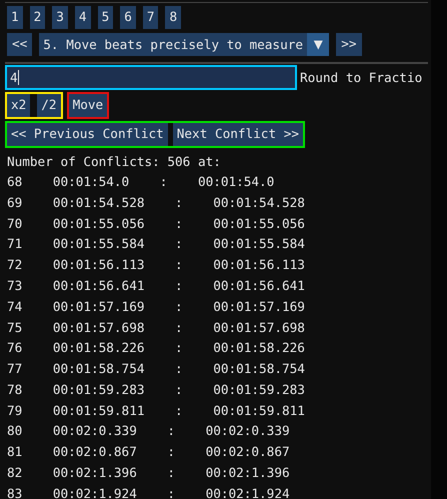  What do you see at coordinates (259, 369) in the screenshot?
I see `end-time: 00:01:58.754` at bounding box center [259, 369].